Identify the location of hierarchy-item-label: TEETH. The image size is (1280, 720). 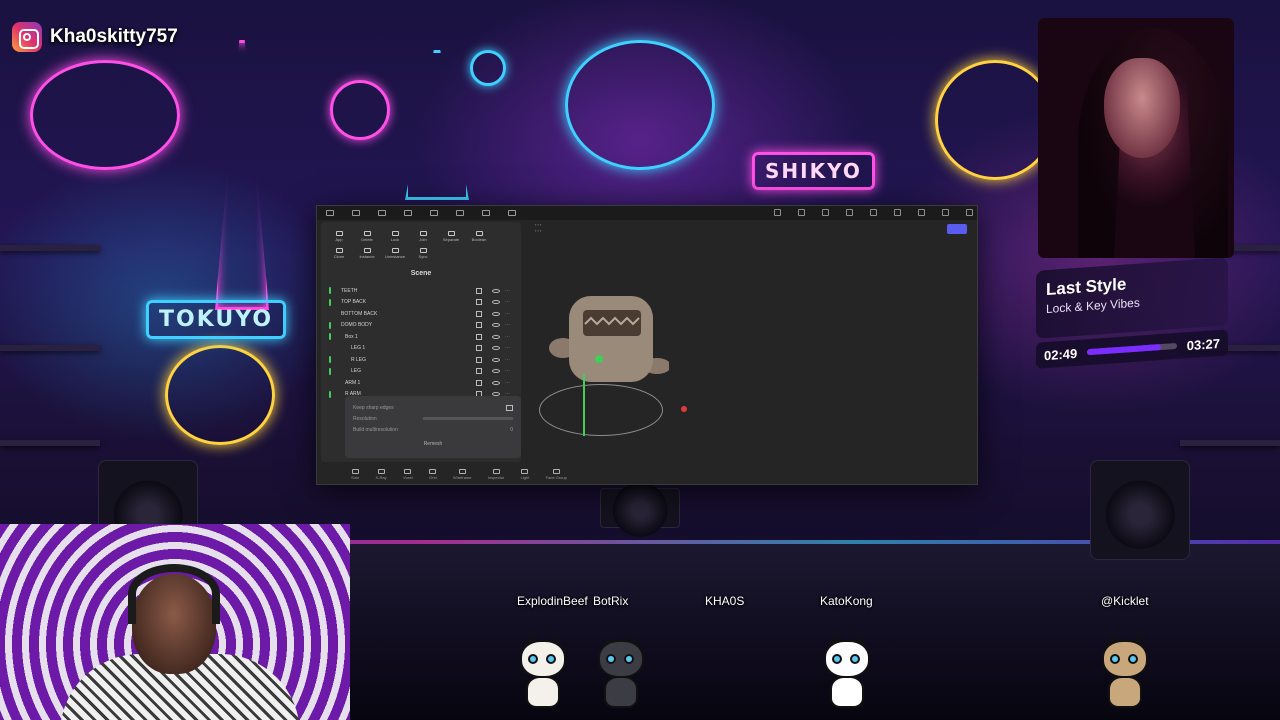
(349, 290).